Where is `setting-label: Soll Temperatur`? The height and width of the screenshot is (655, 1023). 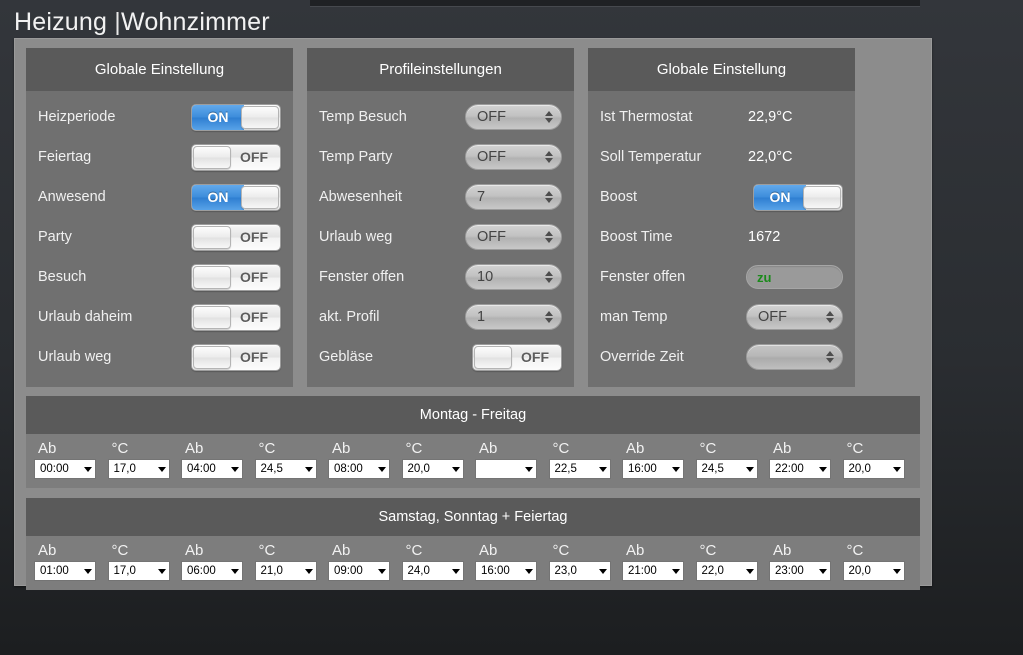 setting-label: Soll Temperatur is located at coordinates (651, 157).